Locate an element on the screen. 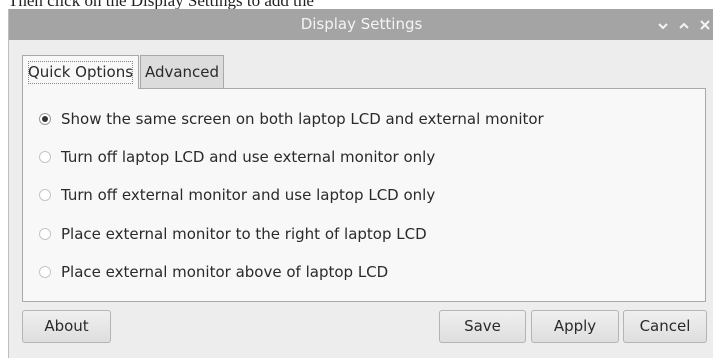  title-bar: Display Settings is located at coordinates (361, 24).